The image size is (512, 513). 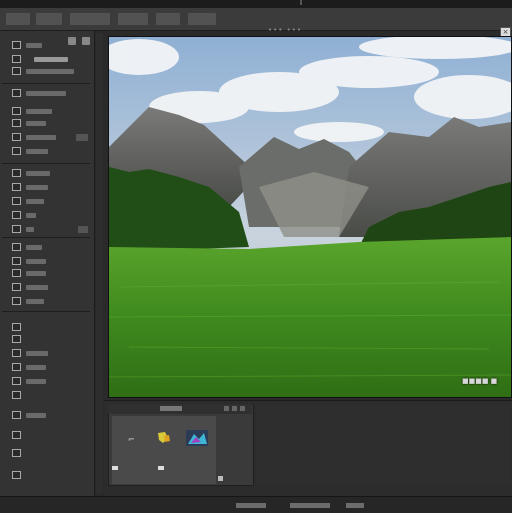 What do you see at coordinates (16, 45) in the screenshot?
I see `layers-icon` at bounding box center [16, 45].